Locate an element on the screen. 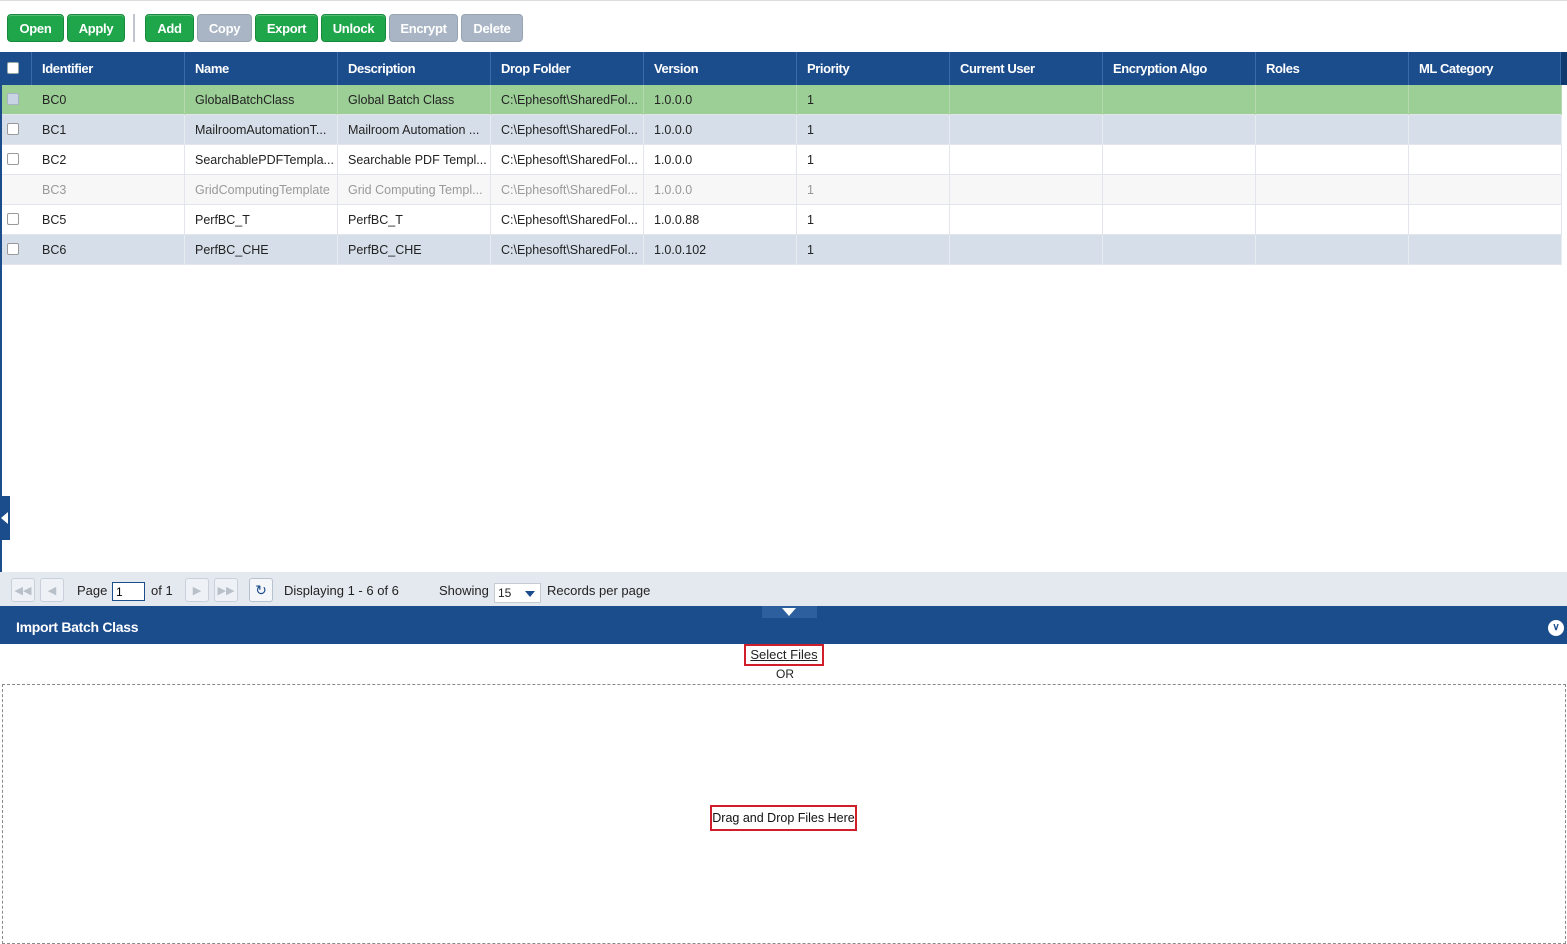 The height and width of the screenshot is (944, 1567). apply-button: Apply is located at coordinates (96, 28).